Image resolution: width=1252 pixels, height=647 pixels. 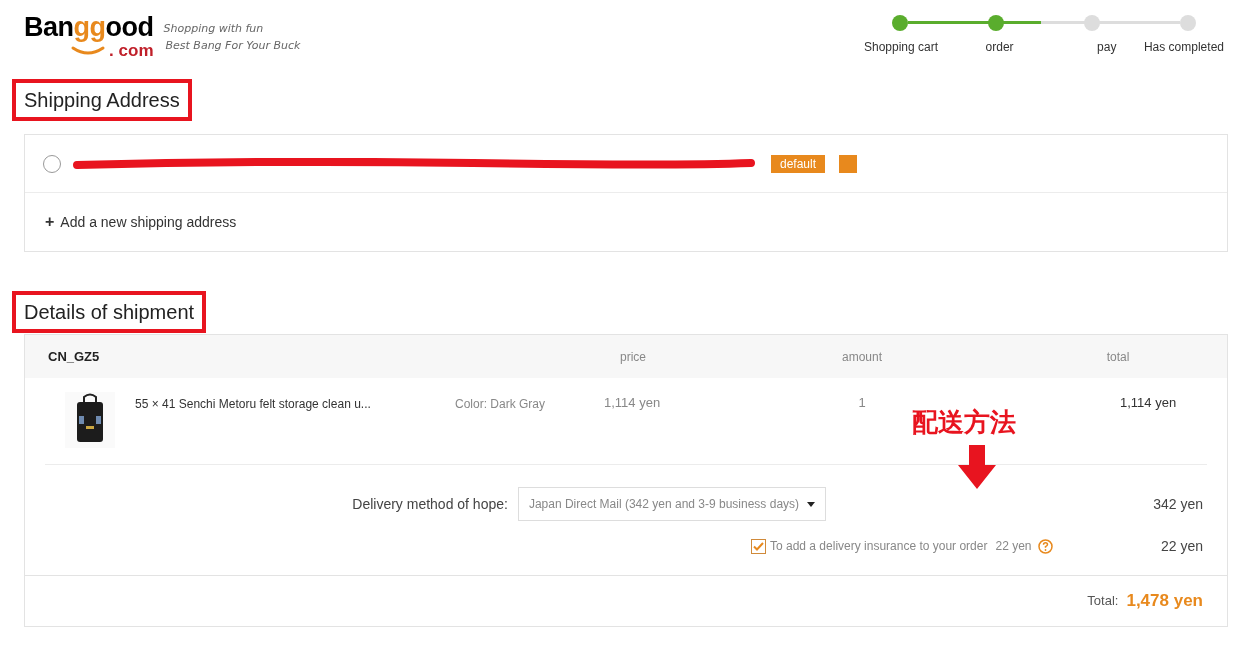 What do you see at coordinates (977, 467) in the screenshot?
I see `down-arrow-icon` at bounding box center [977, 467].